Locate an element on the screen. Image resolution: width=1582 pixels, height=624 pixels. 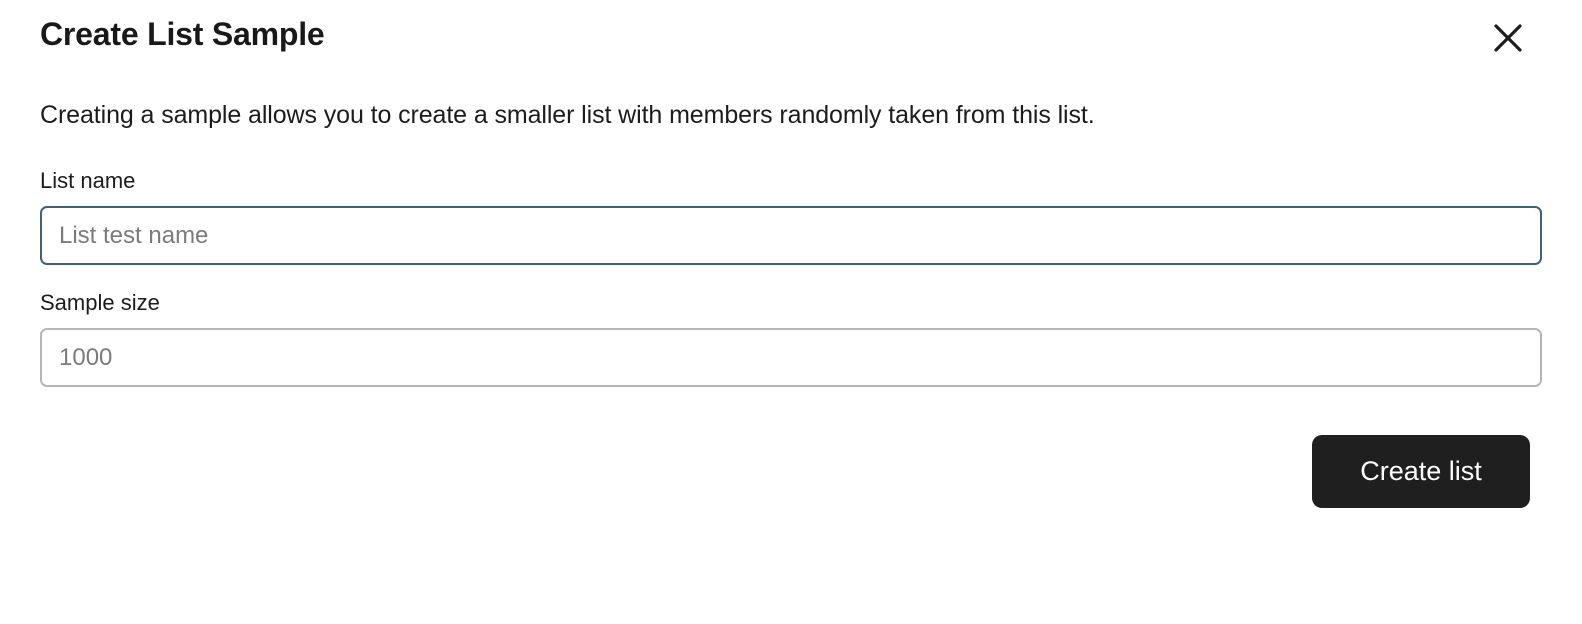
create-list-button: Create list is located at coordinates (1421, 471).